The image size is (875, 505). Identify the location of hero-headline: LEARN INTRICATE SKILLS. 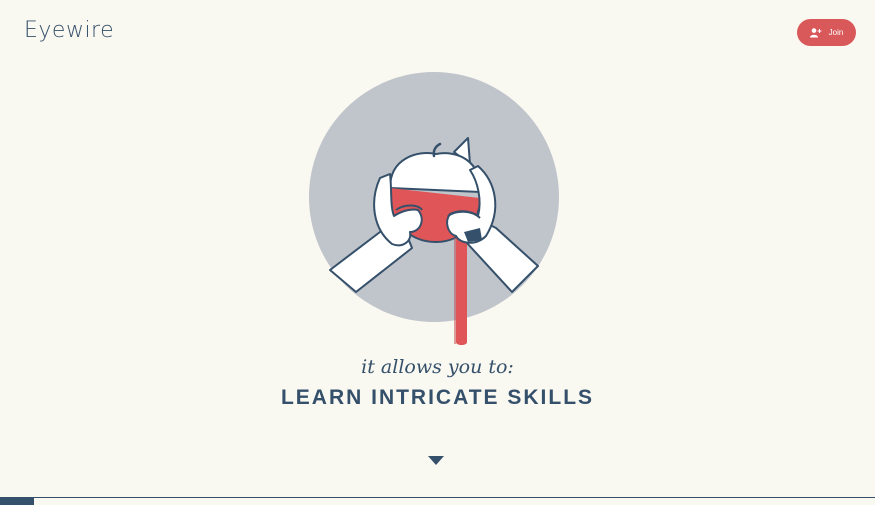
(437, 397).